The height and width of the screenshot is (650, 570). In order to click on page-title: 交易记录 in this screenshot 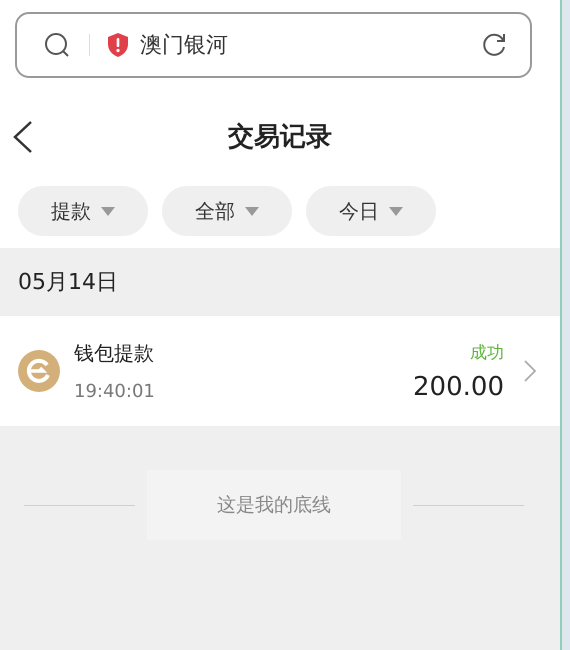, I will do `click(280, 137)`.